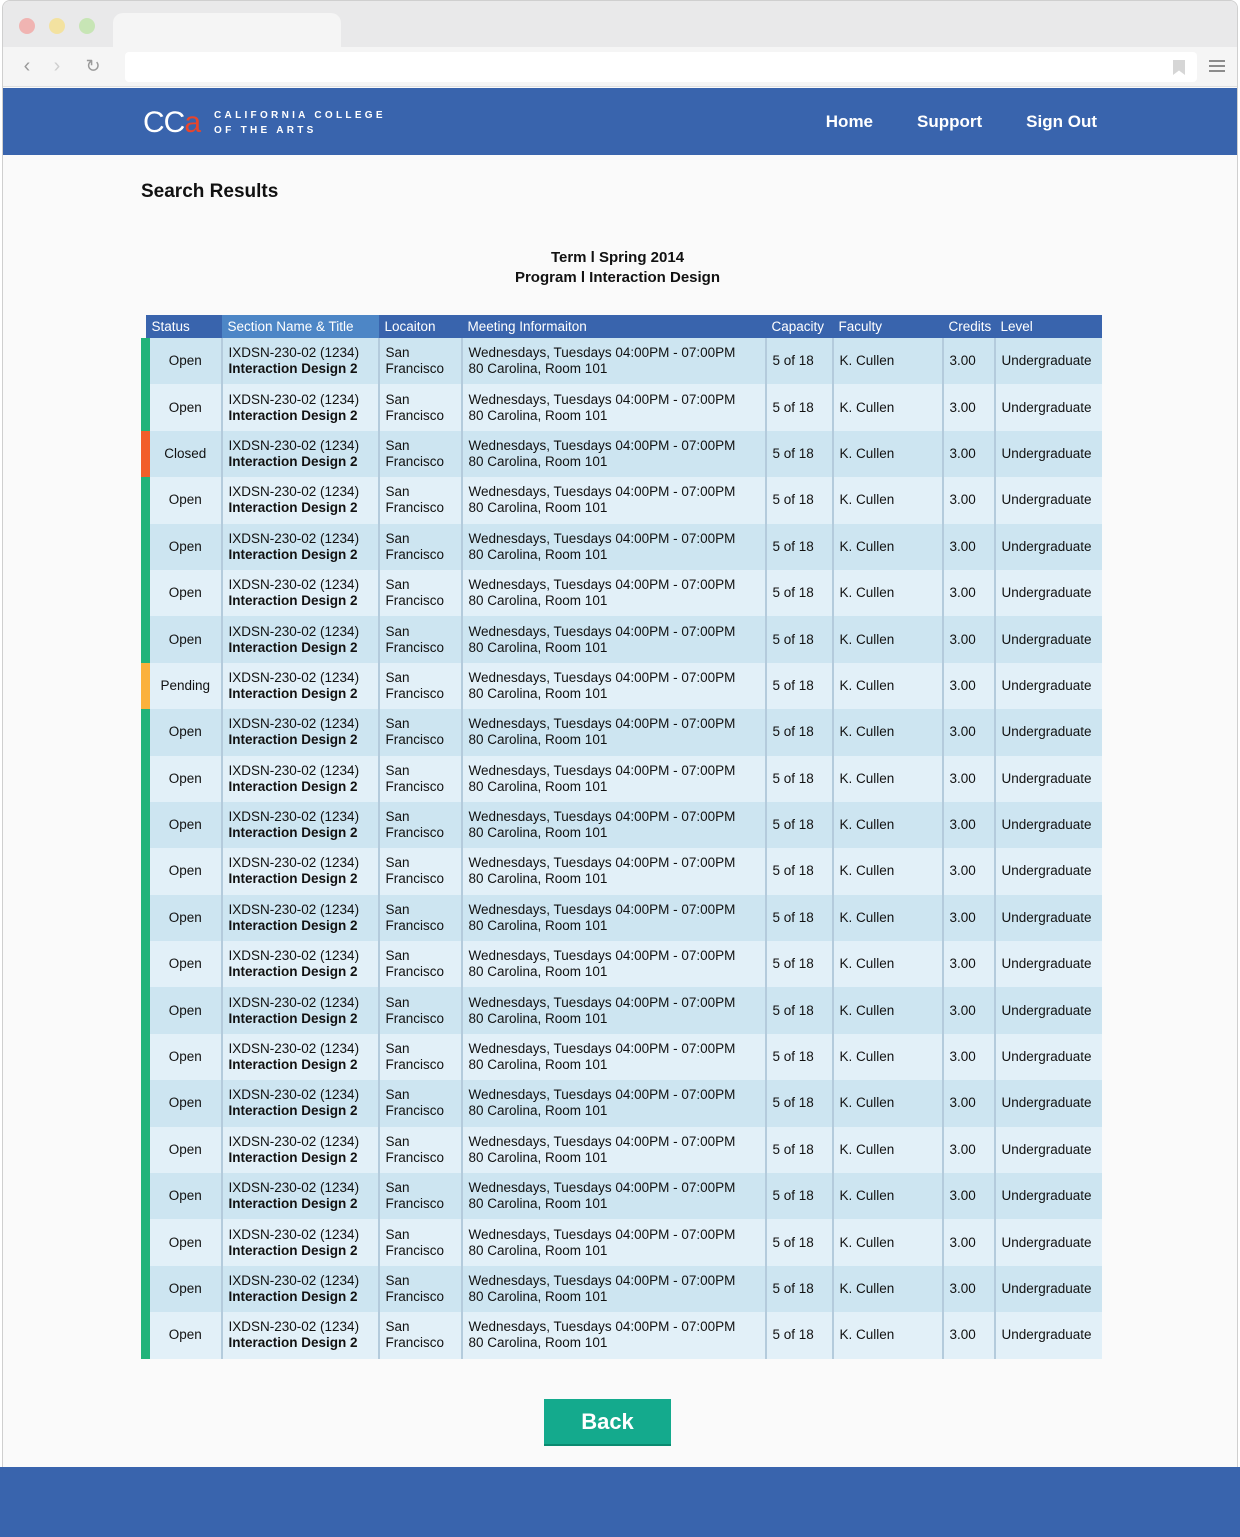 The width and height of the screenshot is (1240, 1537). What do you see at coordinates (1048, 639) in the screenshot?
I see `level-cell: Undergraduate` at bounding box center [1048, 639].